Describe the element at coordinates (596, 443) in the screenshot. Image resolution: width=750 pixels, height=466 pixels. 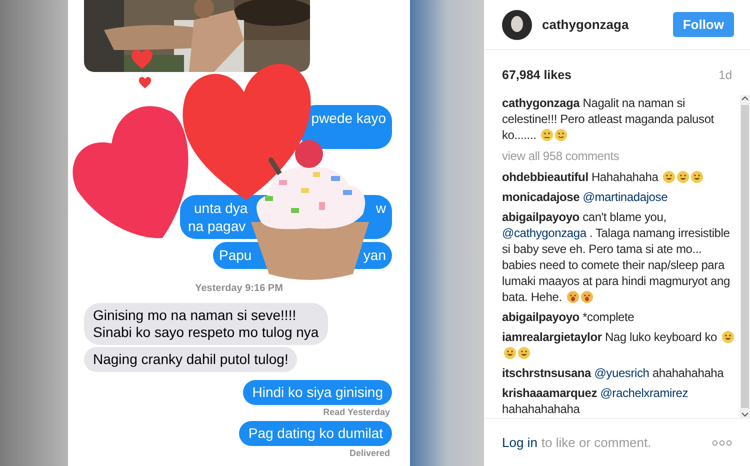
I see `login-prompt: to like or comment.` at that location.